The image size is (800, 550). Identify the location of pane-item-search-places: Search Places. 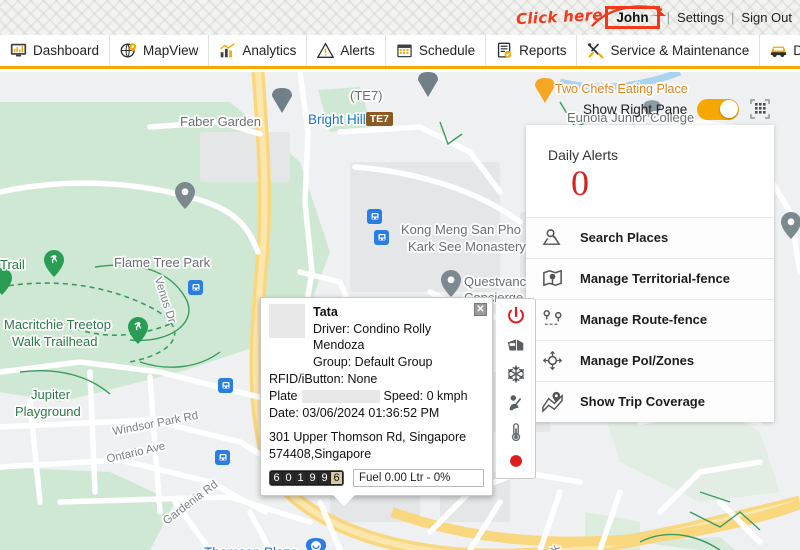
(650, 237).